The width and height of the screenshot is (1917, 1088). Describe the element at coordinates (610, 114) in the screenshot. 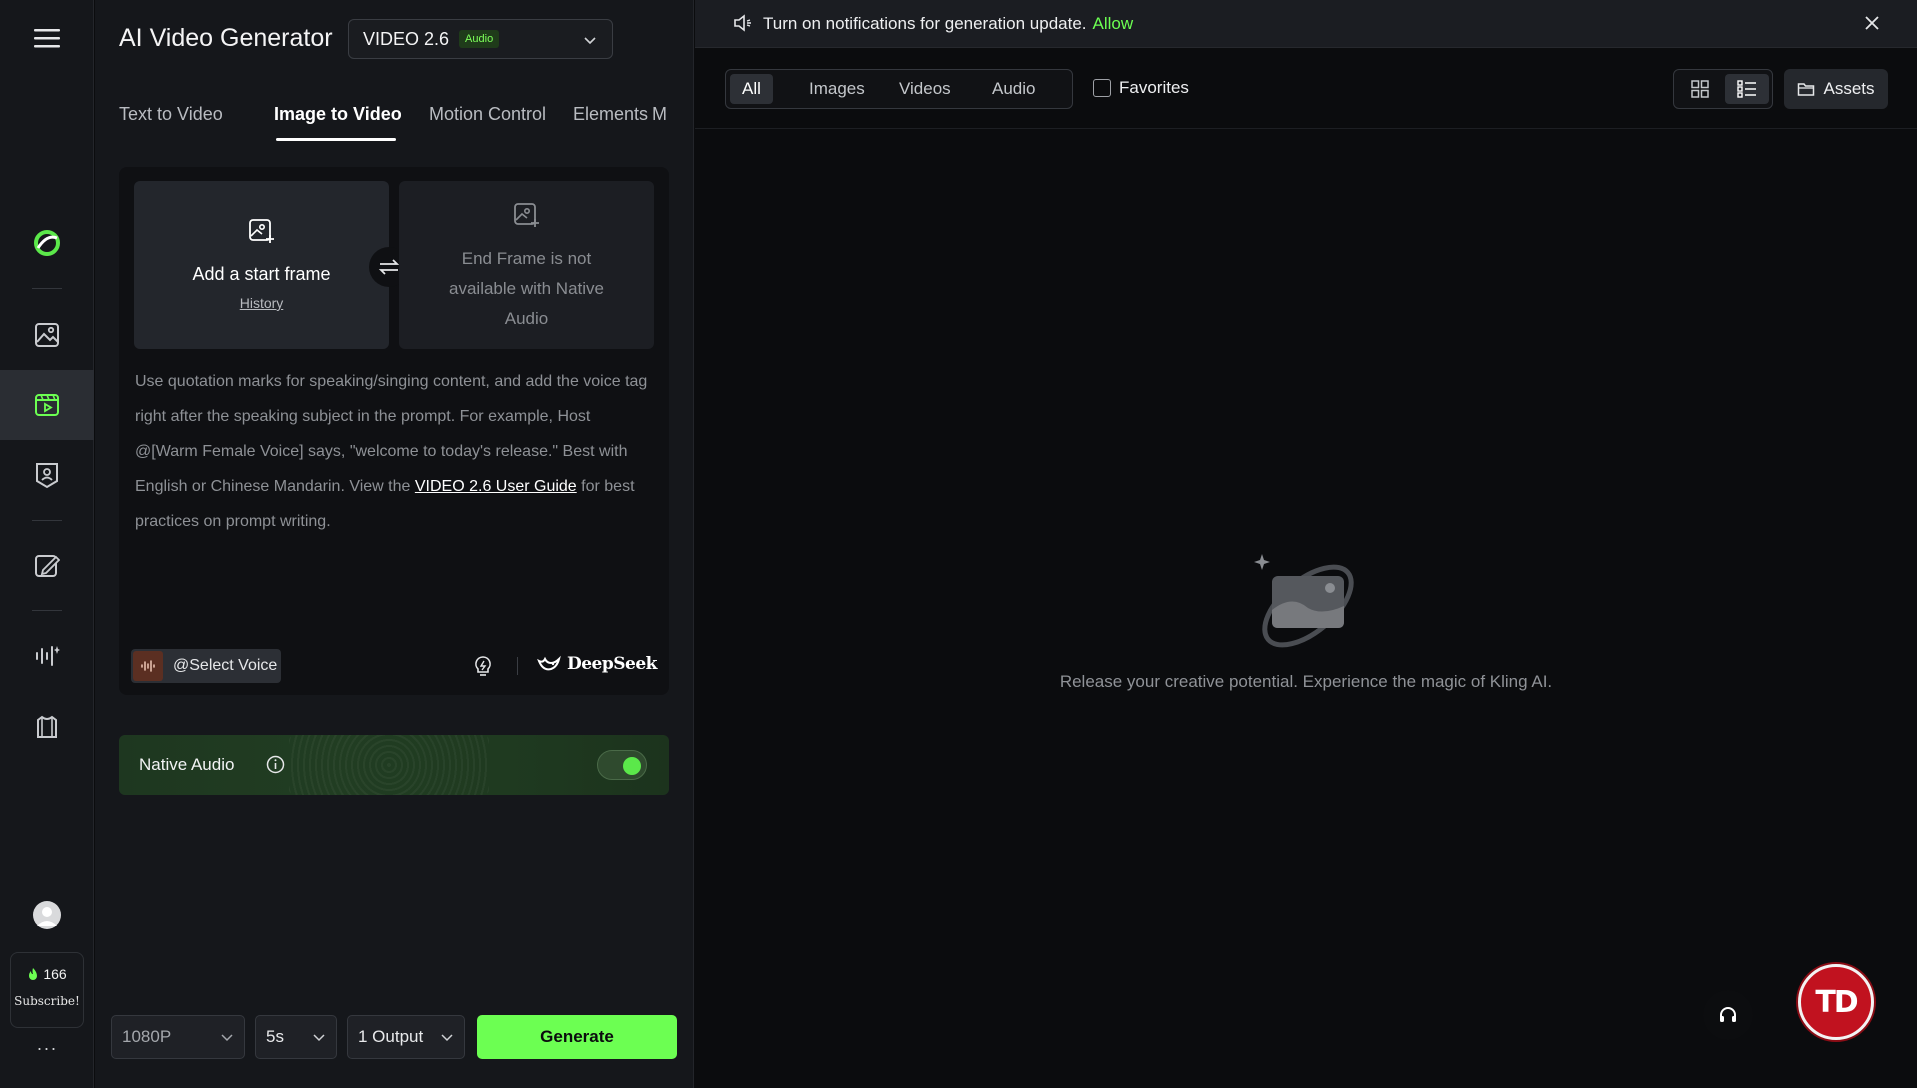

I see `tab-elements: Elements` at that location.